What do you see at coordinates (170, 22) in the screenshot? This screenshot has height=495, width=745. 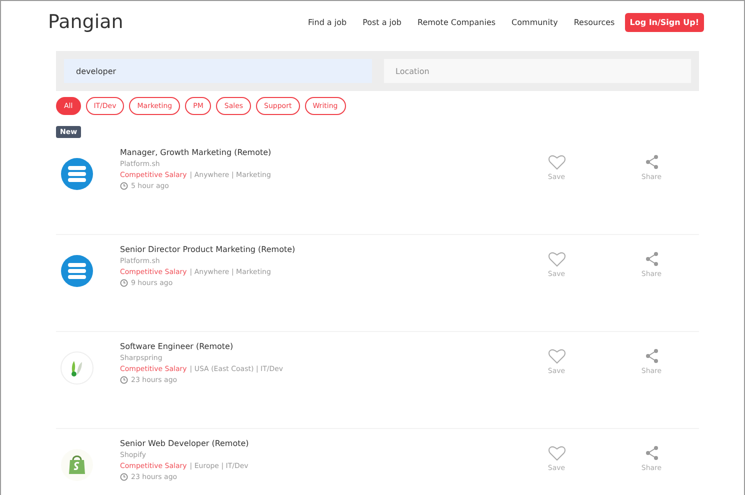 I see `brand-logo: Pangian` at bounding box center [170, 22].